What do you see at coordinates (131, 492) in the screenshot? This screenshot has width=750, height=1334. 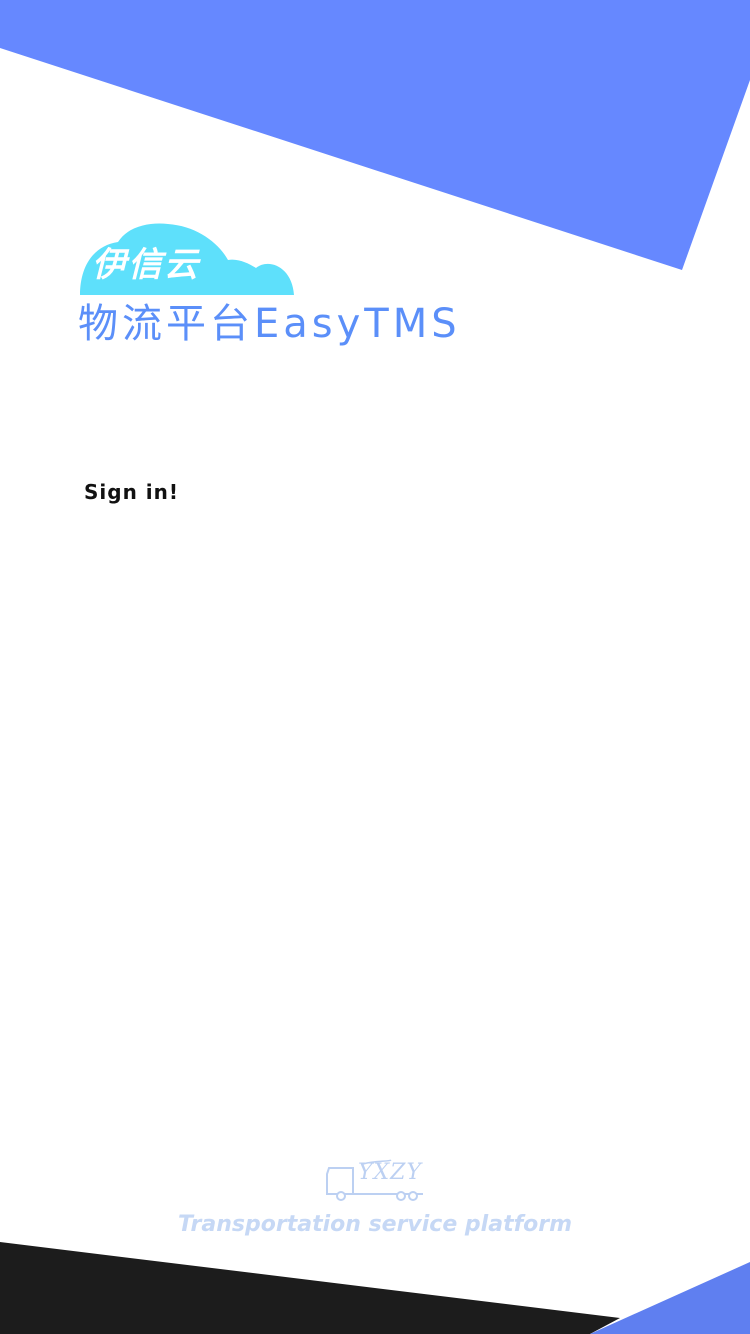 I see `signin-heading: Sign in!` at bounding box center [131, 492].